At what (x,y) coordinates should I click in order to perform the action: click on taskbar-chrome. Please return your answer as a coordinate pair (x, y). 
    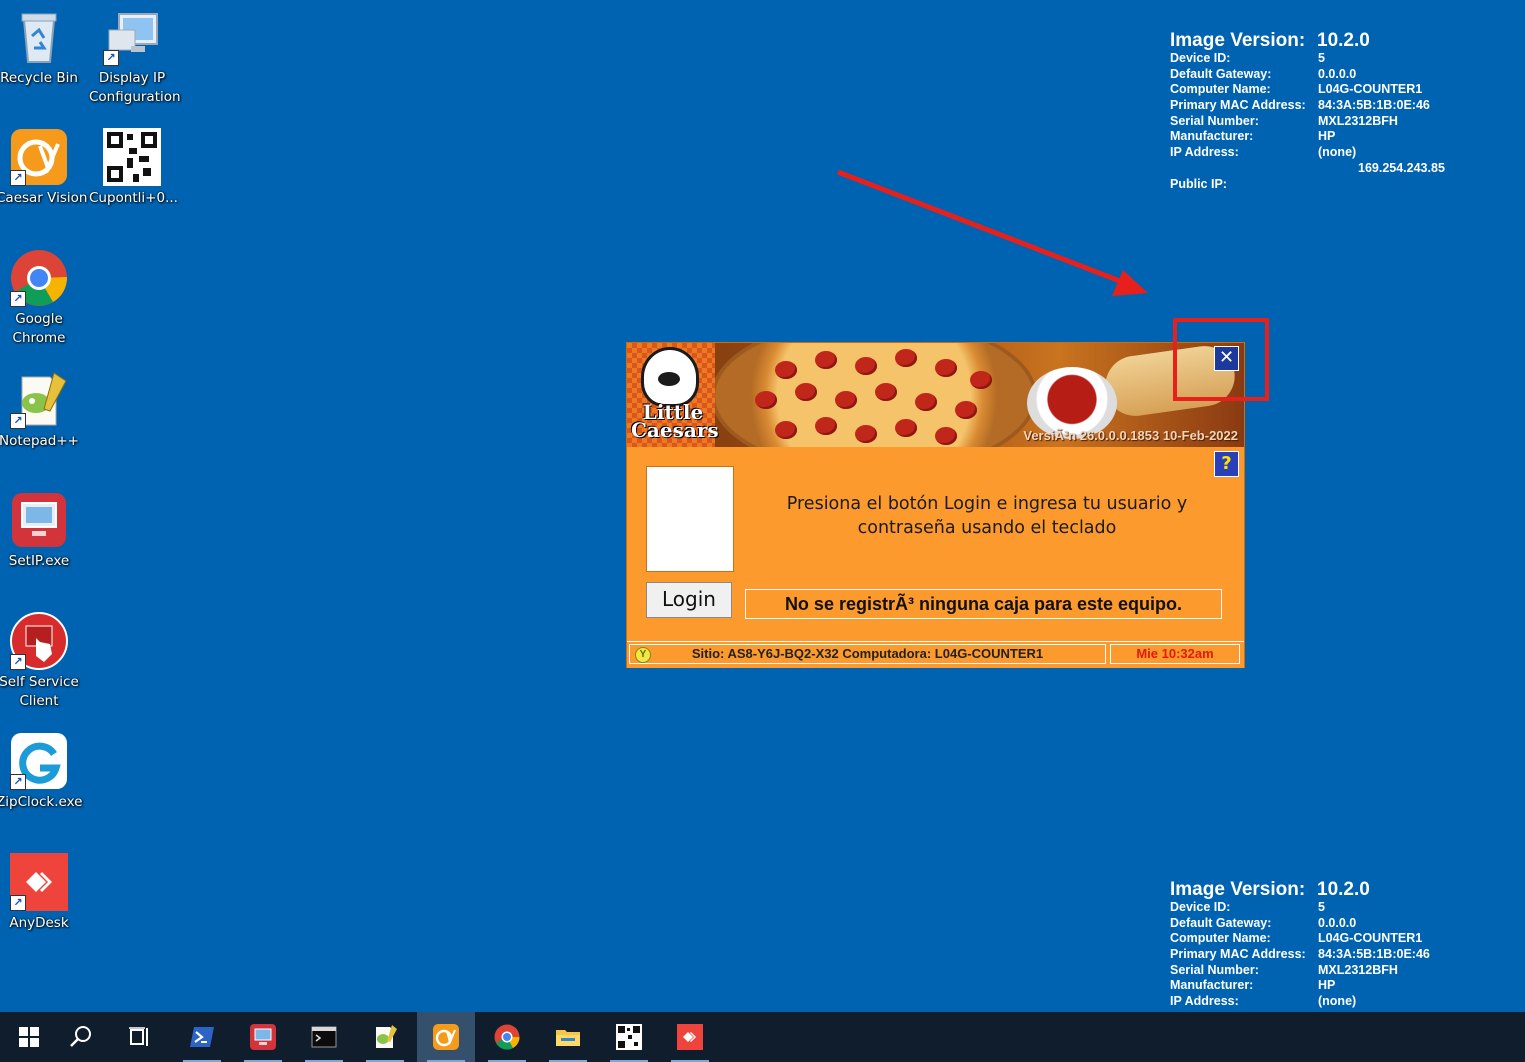
    Looking at the image, I should click on (507, 1037).